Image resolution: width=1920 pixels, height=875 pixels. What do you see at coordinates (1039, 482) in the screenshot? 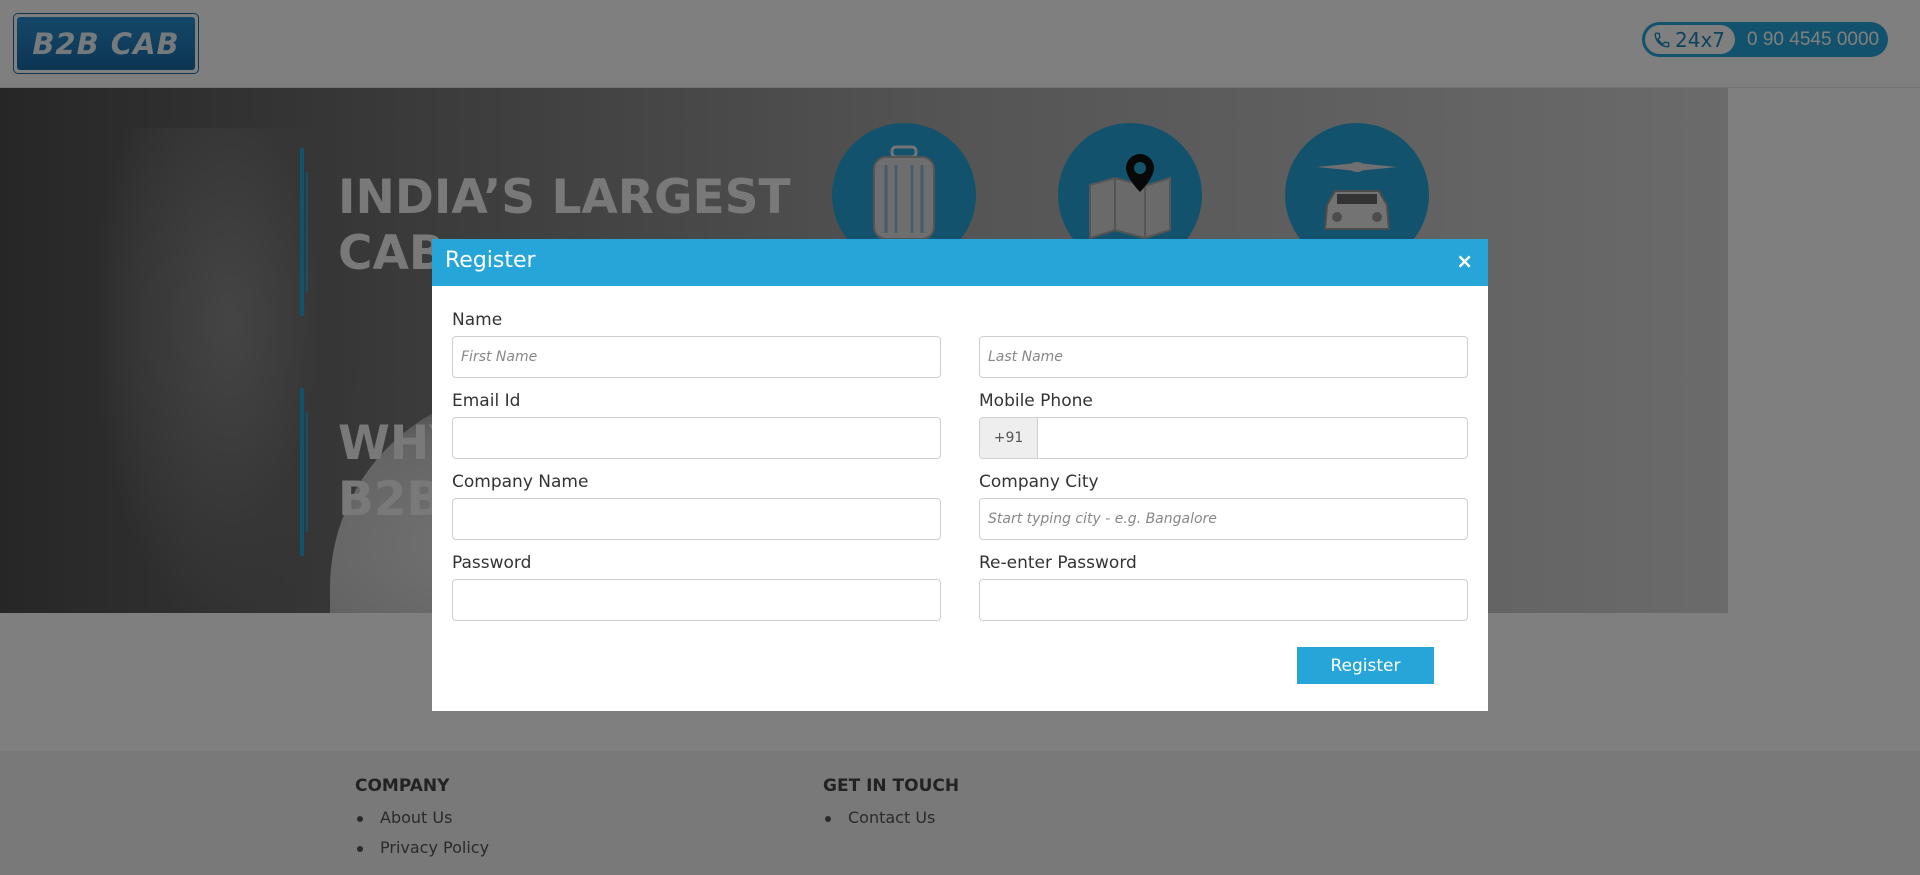
I see `company-city-label: Company City` at bounding box center [1039, 482].